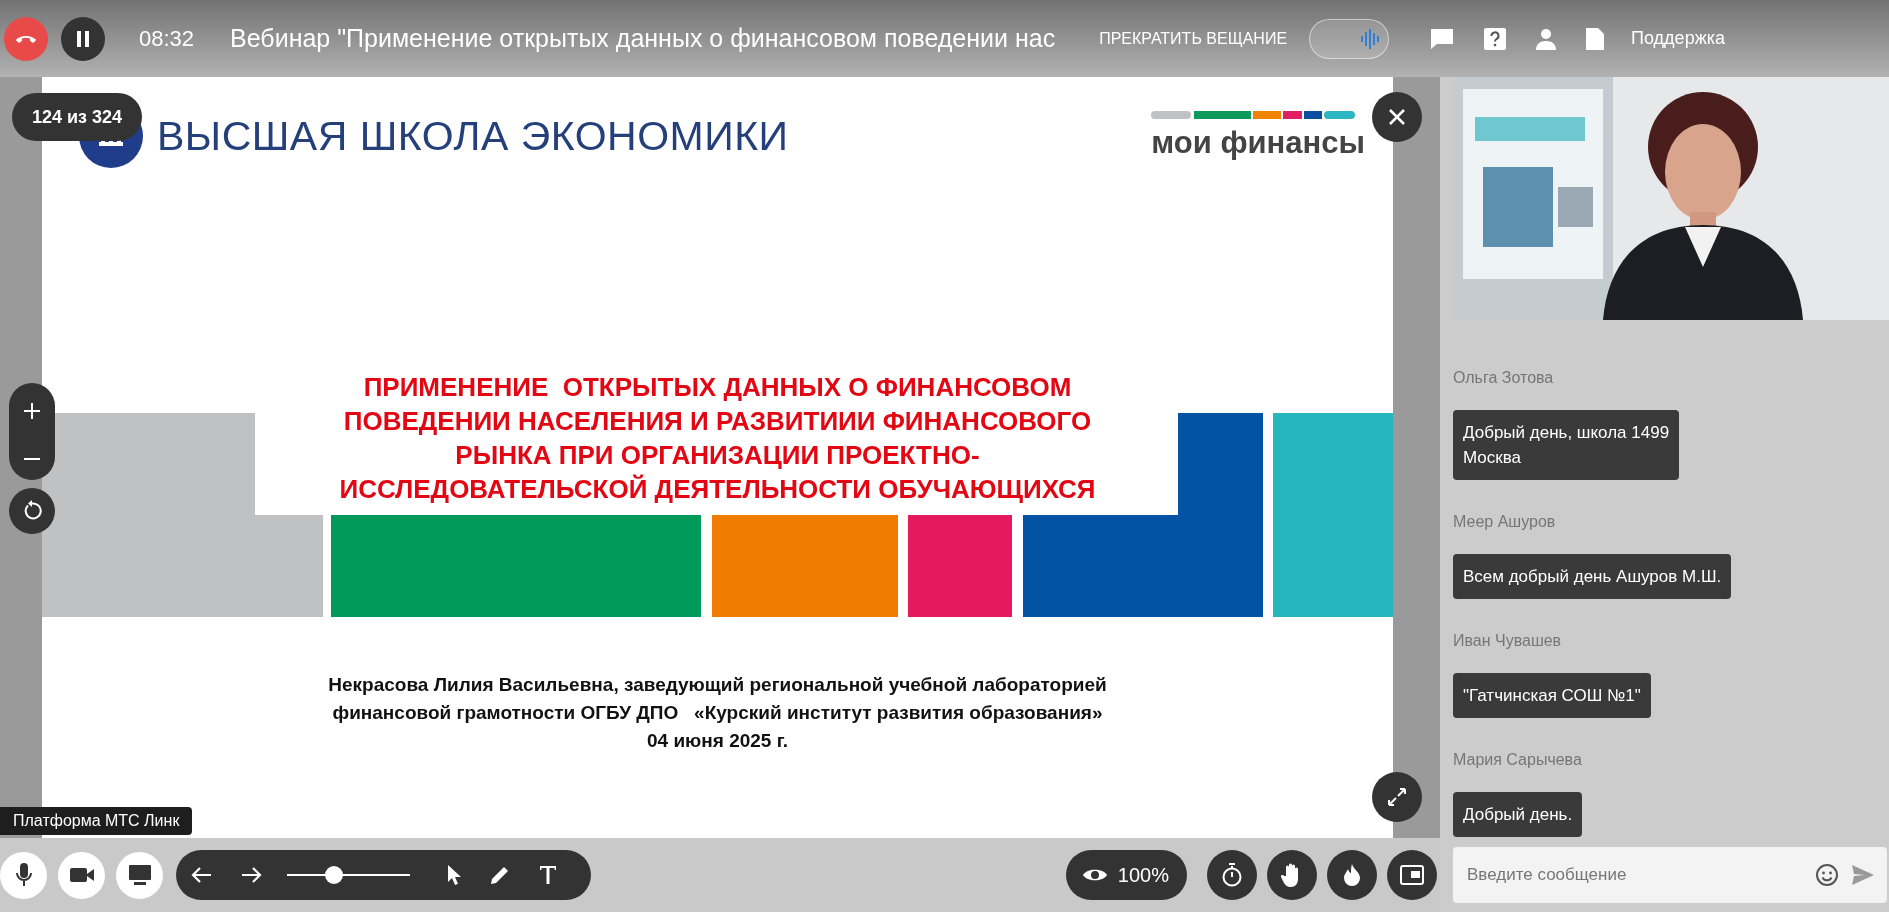 This screenshot has width=1889, height=912. I want to click on raise-hand-button, so click(1292, 875).